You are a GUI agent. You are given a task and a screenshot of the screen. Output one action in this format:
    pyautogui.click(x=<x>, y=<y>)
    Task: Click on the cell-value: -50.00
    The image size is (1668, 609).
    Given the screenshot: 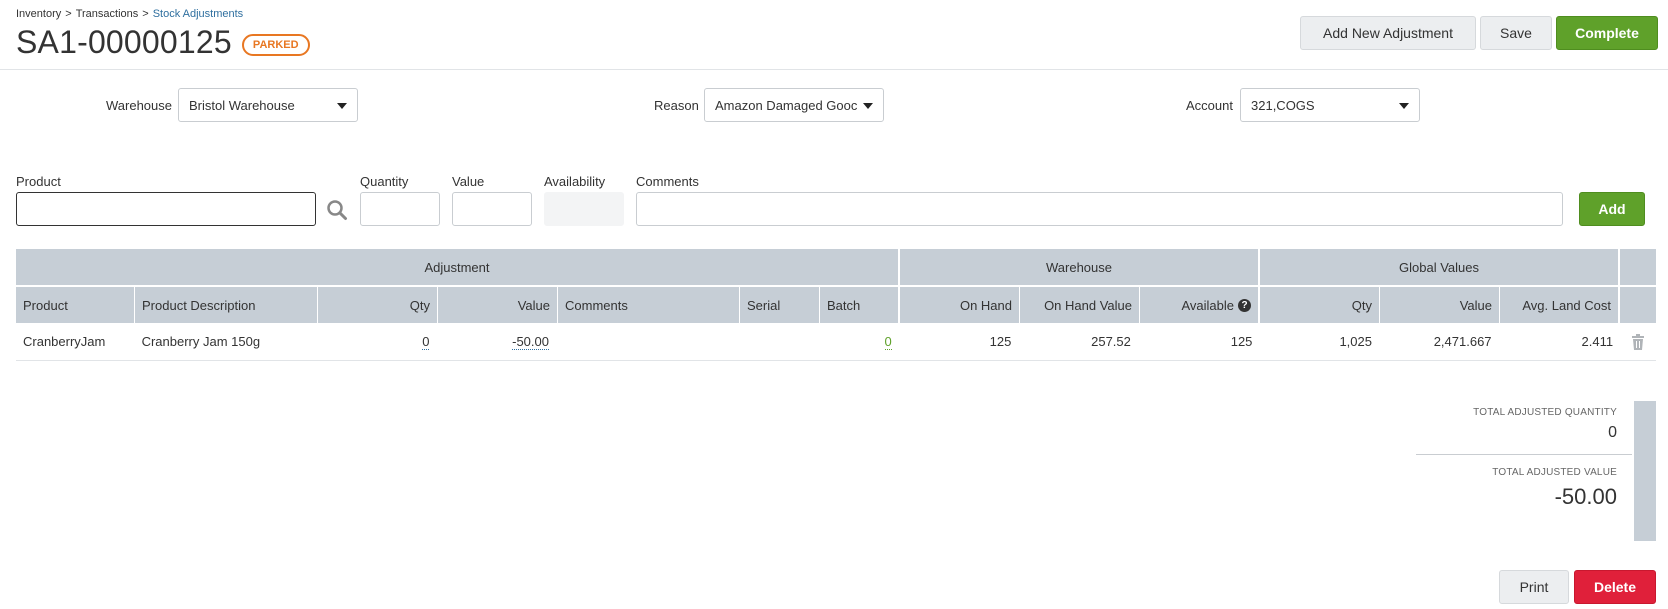 What is the action you would take?
    pyautogui.click(x=496, y=341)
    